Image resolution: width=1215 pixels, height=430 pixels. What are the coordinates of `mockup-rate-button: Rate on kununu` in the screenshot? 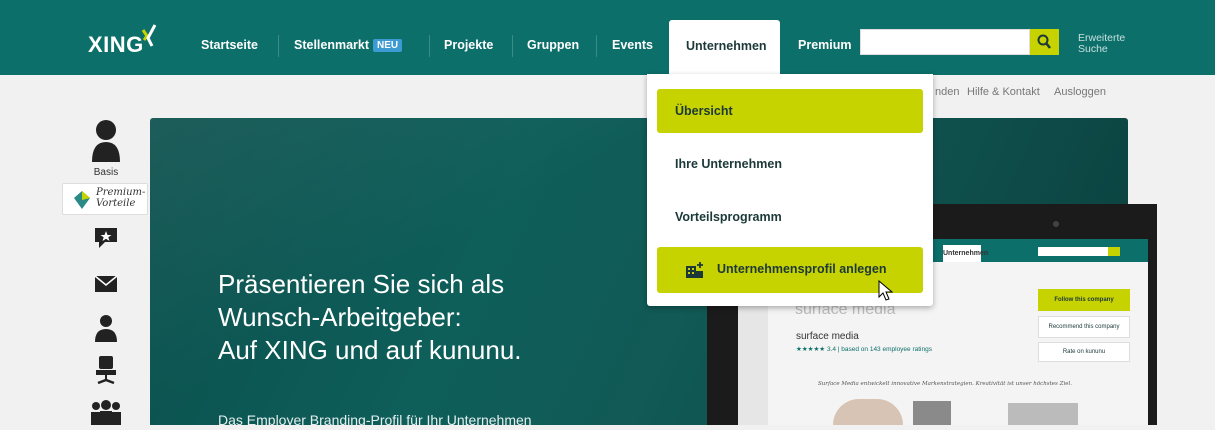 It's located at (1084, 352).